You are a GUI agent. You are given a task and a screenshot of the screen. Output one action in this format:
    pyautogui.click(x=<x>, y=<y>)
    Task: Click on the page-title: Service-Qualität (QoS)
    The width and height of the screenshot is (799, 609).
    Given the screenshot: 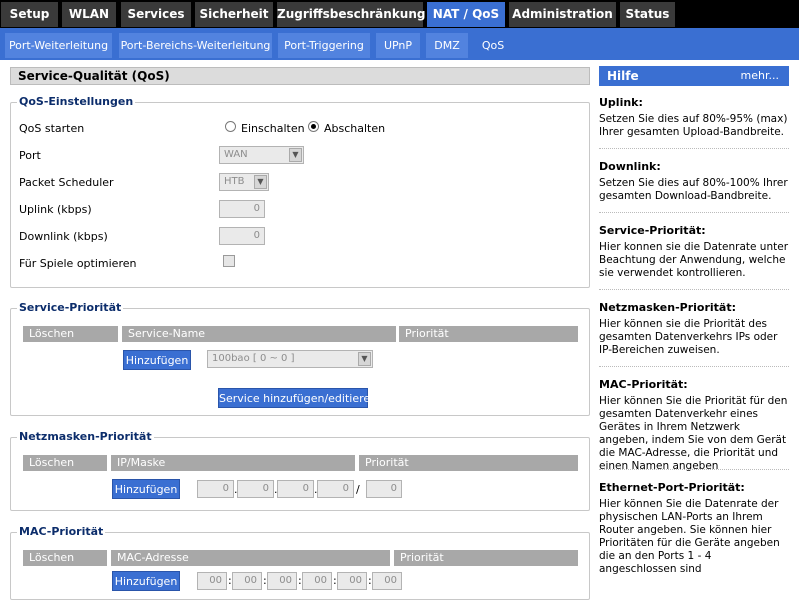 What is the action you would take?
    pyautogui.click(x=300, y=76)
    